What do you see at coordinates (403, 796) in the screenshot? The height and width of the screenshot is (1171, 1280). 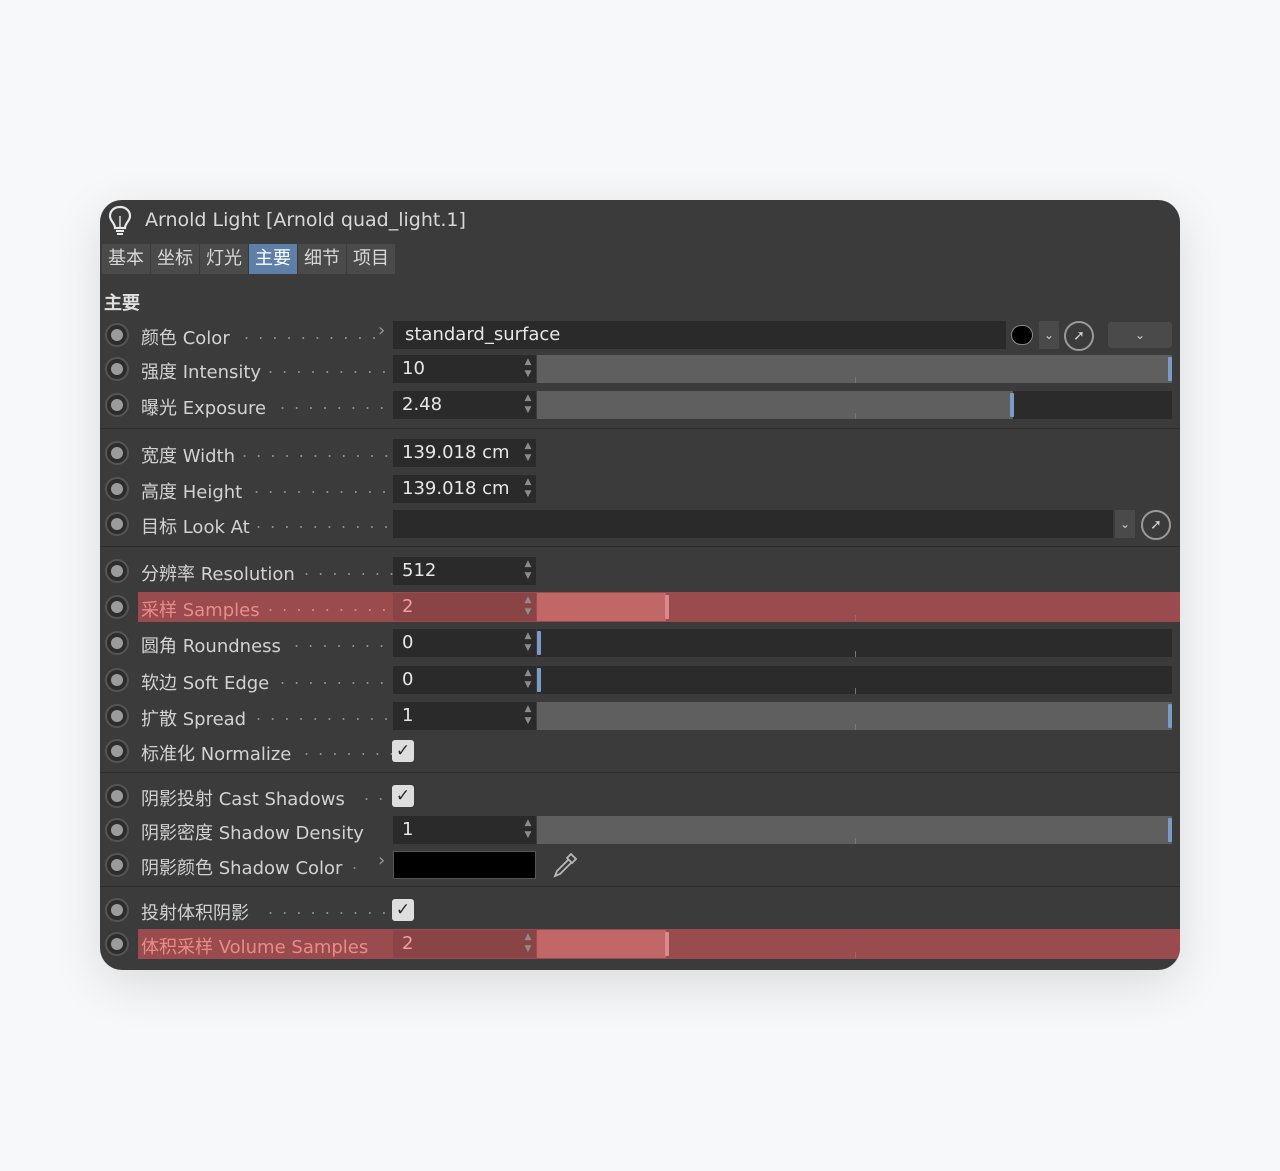 I see `cast-shadows-checkbox: ✓` at bounding box center [403, 796].